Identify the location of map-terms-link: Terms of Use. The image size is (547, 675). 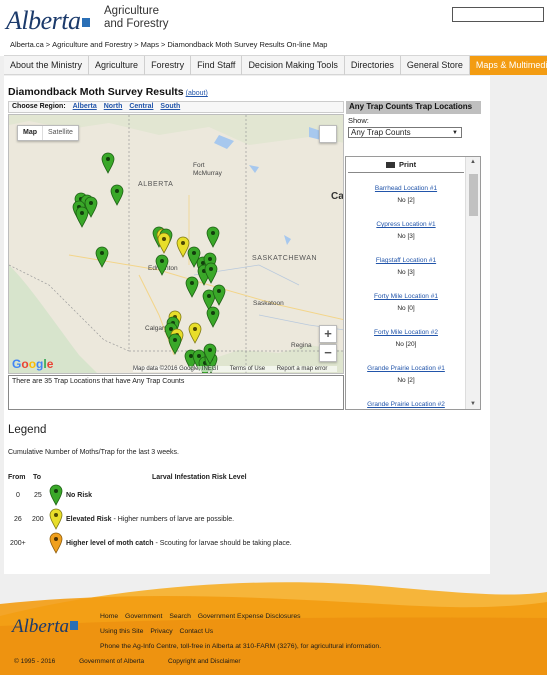
(247, 369).